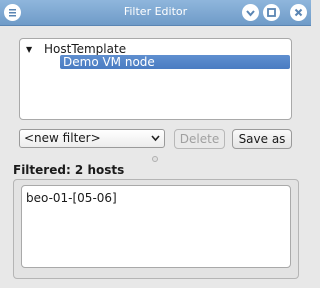 This screenshot has width=320, height=288. I want to click on filtered-count-heading: Filtered: 2 hosts, so click(69, 170).